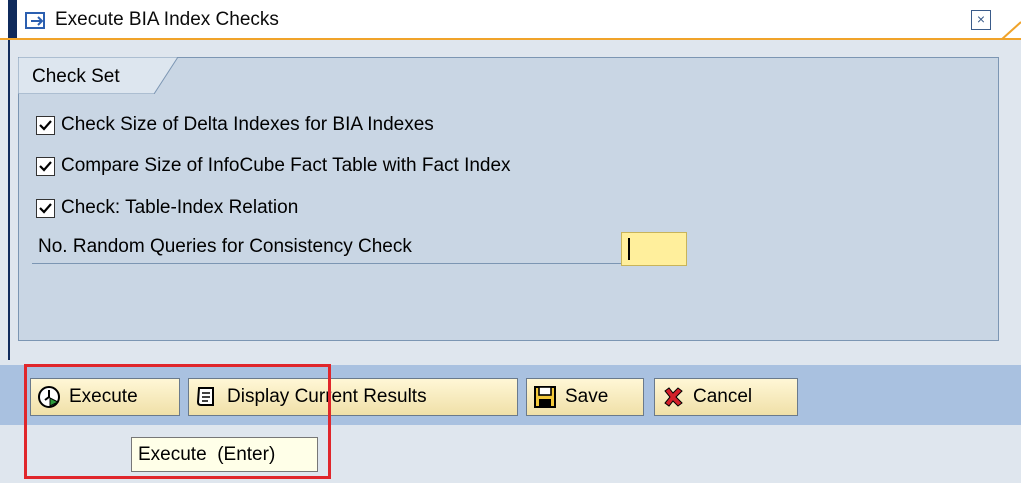  I want to click on cancel-button: Cancel, so click(726, 397).